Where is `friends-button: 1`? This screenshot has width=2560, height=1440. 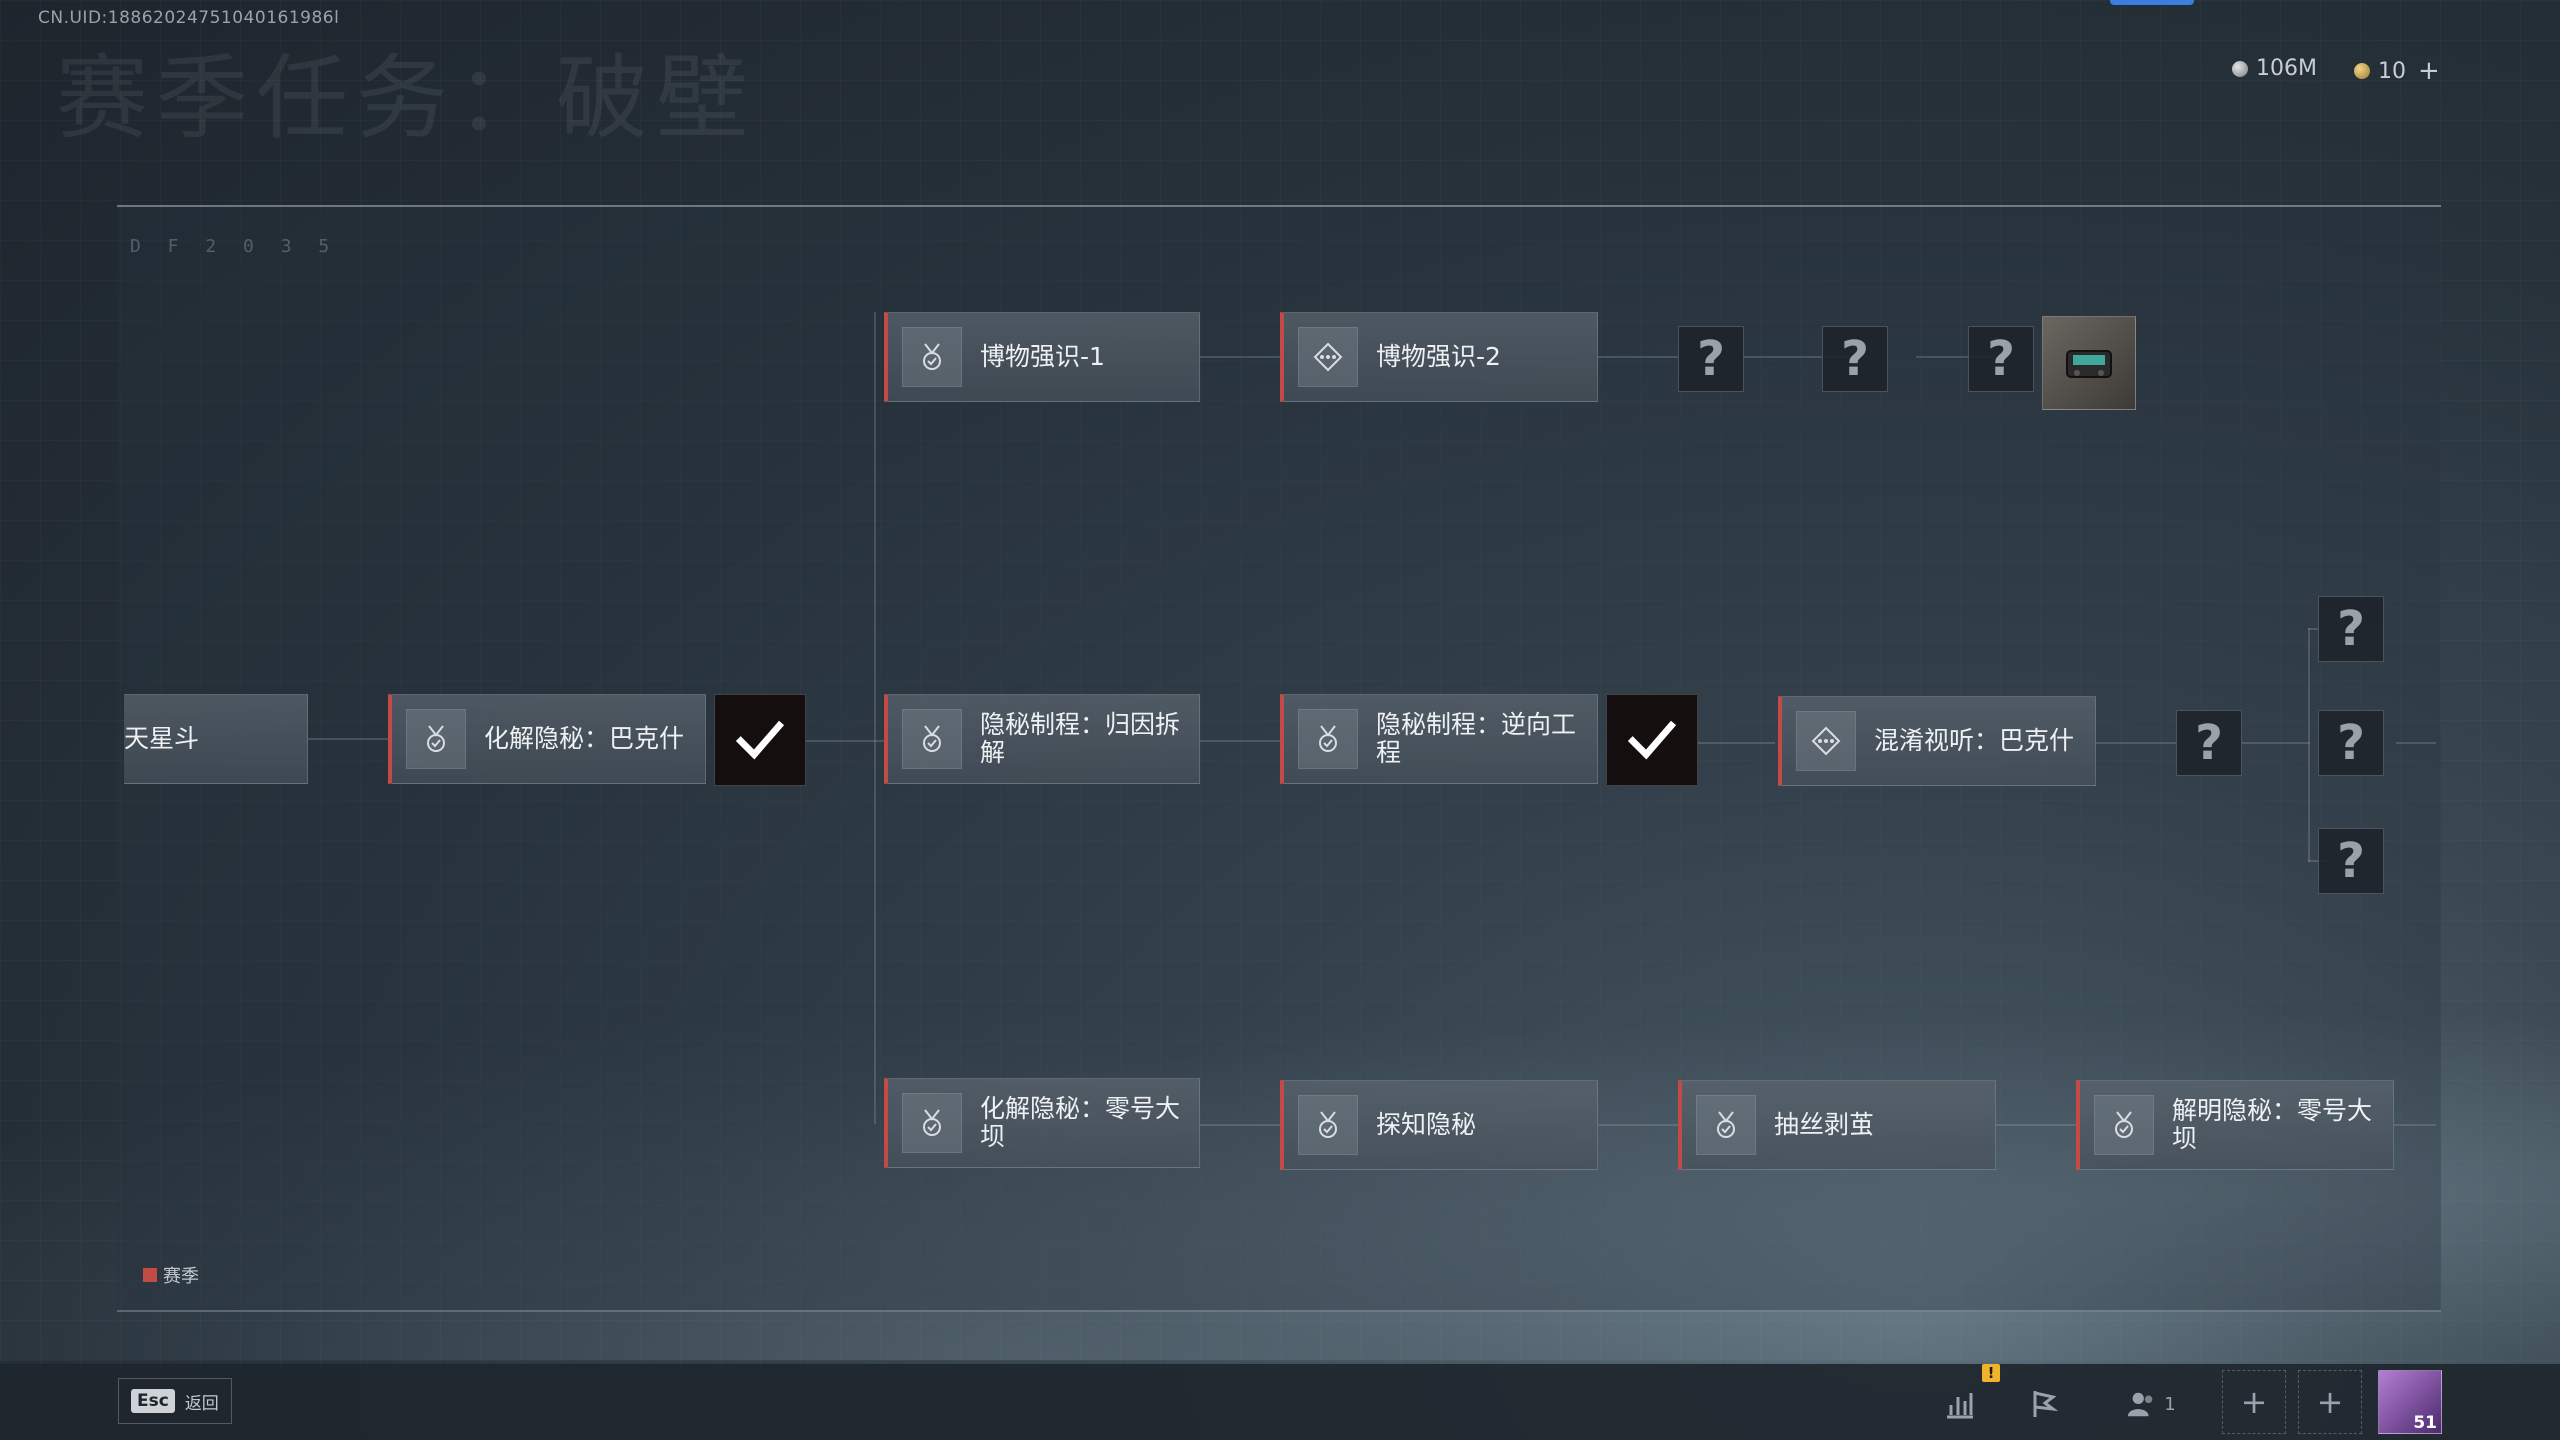 friends-button: 1 is located at coordinates (2151, 1404).